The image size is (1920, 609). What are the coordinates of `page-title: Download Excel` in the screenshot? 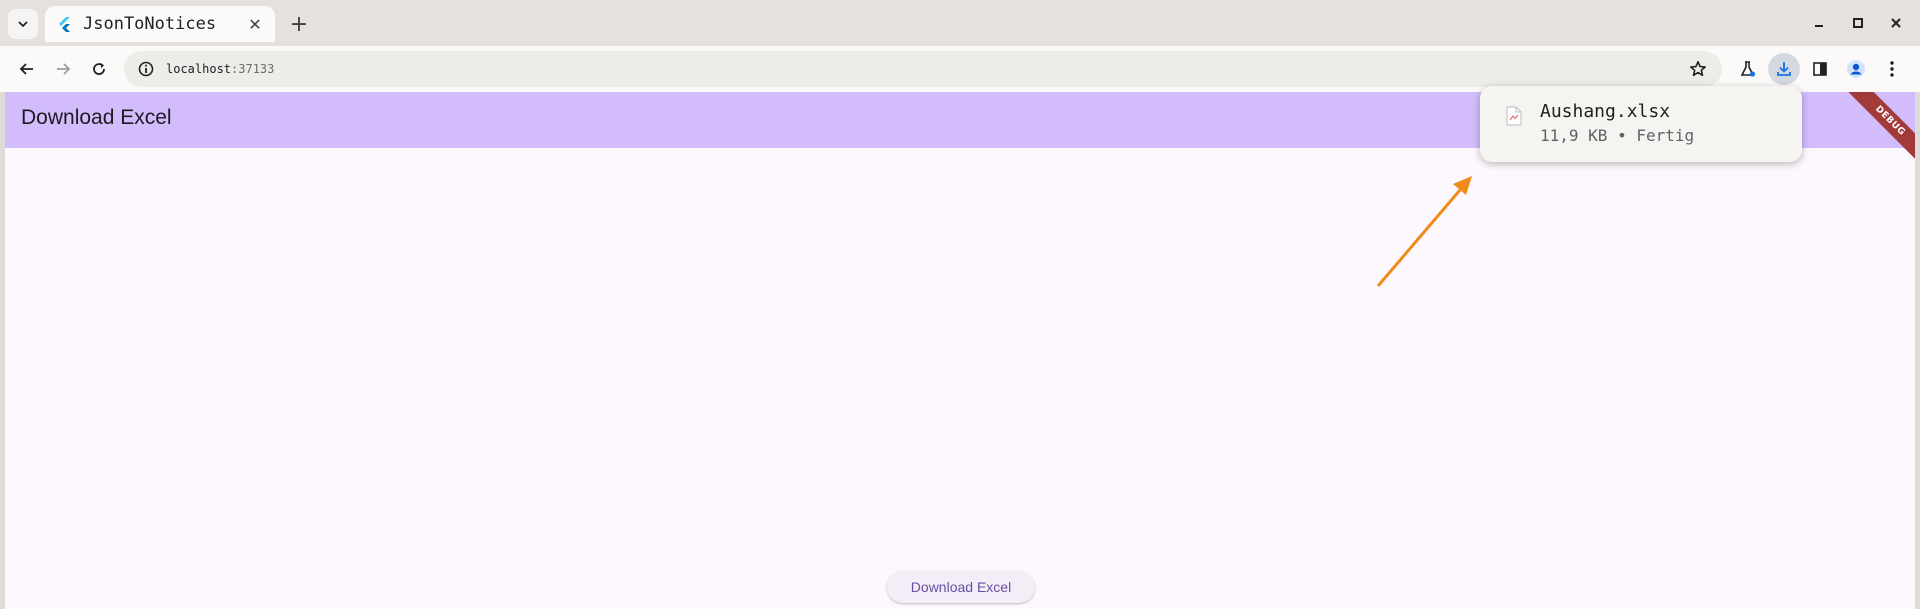 It's located at (96, 117).